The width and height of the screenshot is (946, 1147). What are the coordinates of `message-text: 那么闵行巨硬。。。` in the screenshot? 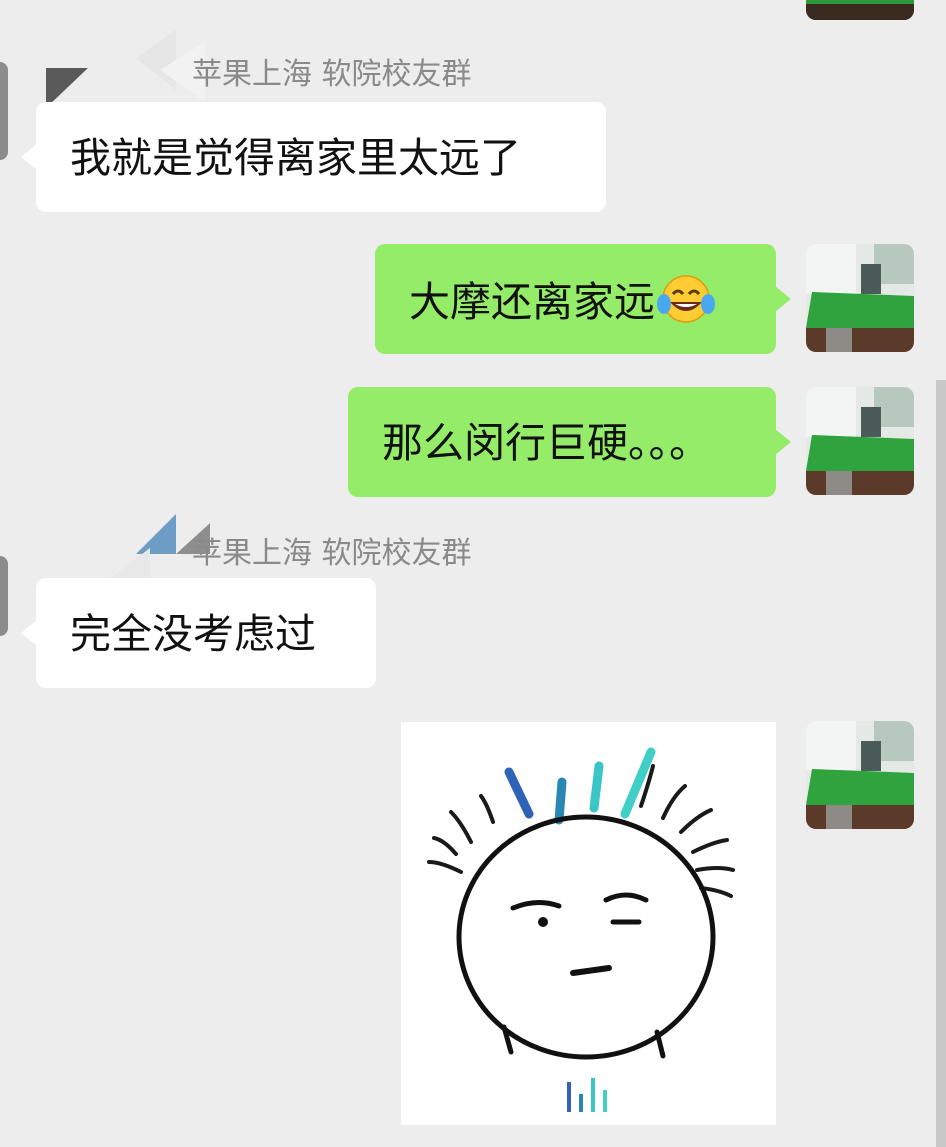 It's located at (546, 443).